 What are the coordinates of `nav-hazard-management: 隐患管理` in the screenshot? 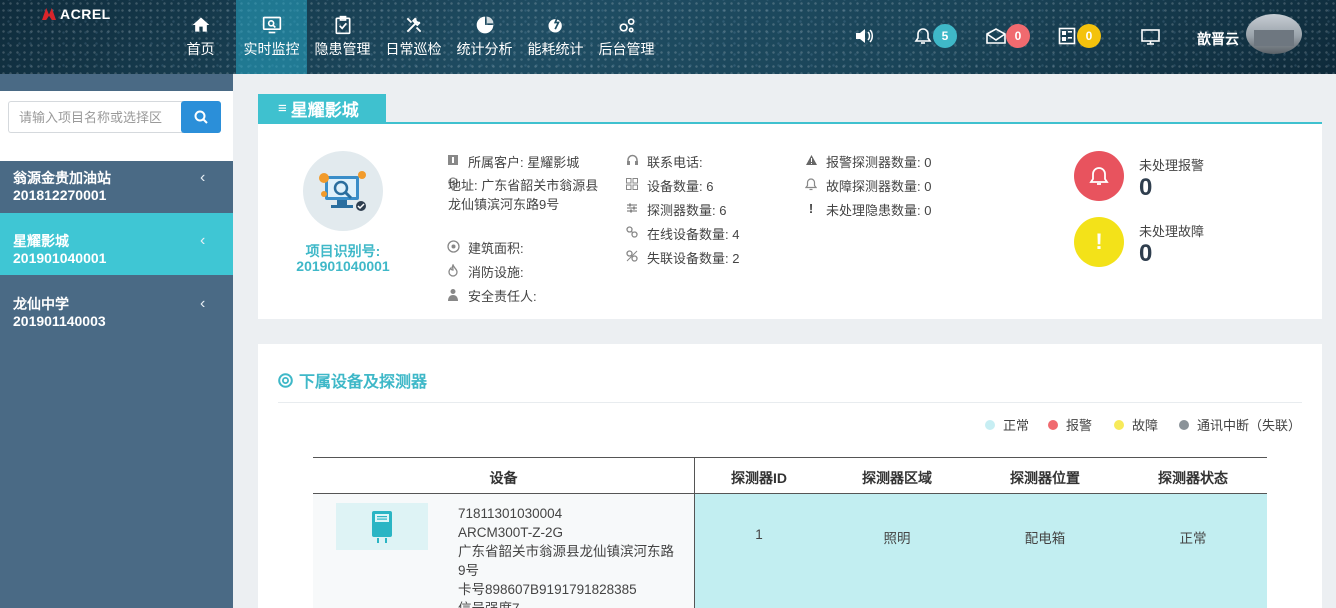 It's located at (342, 37).